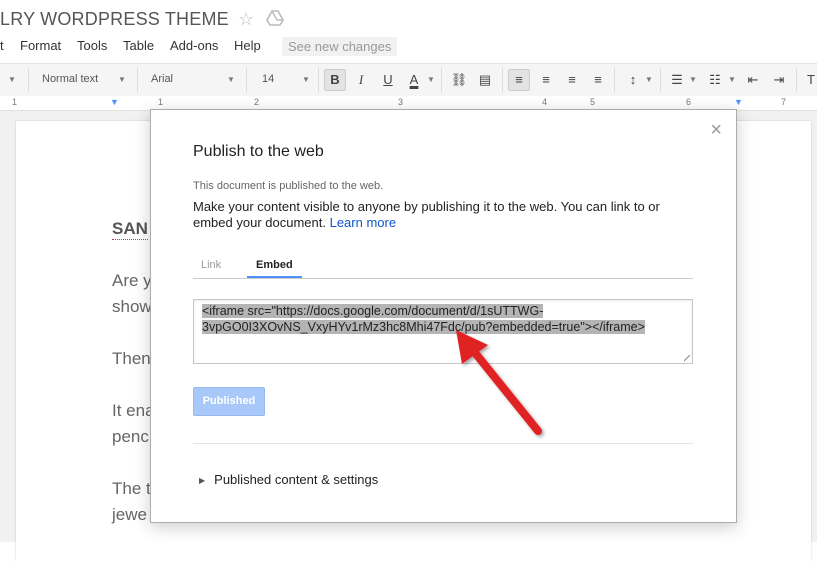  Describe the element at coordinates (131, 358) in the screenshot. I see `document-line: Then` at that location.